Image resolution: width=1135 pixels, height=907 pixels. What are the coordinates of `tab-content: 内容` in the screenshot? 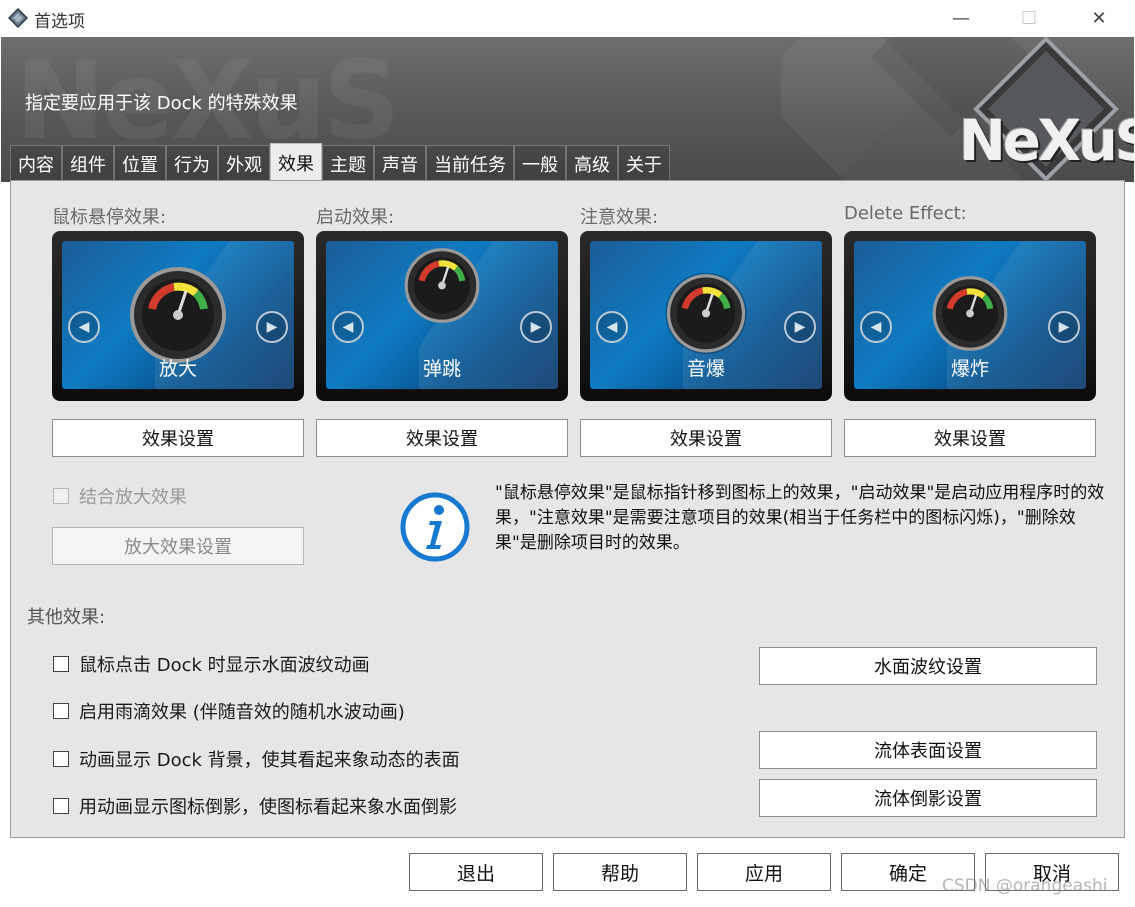 It's located at (36, 163).